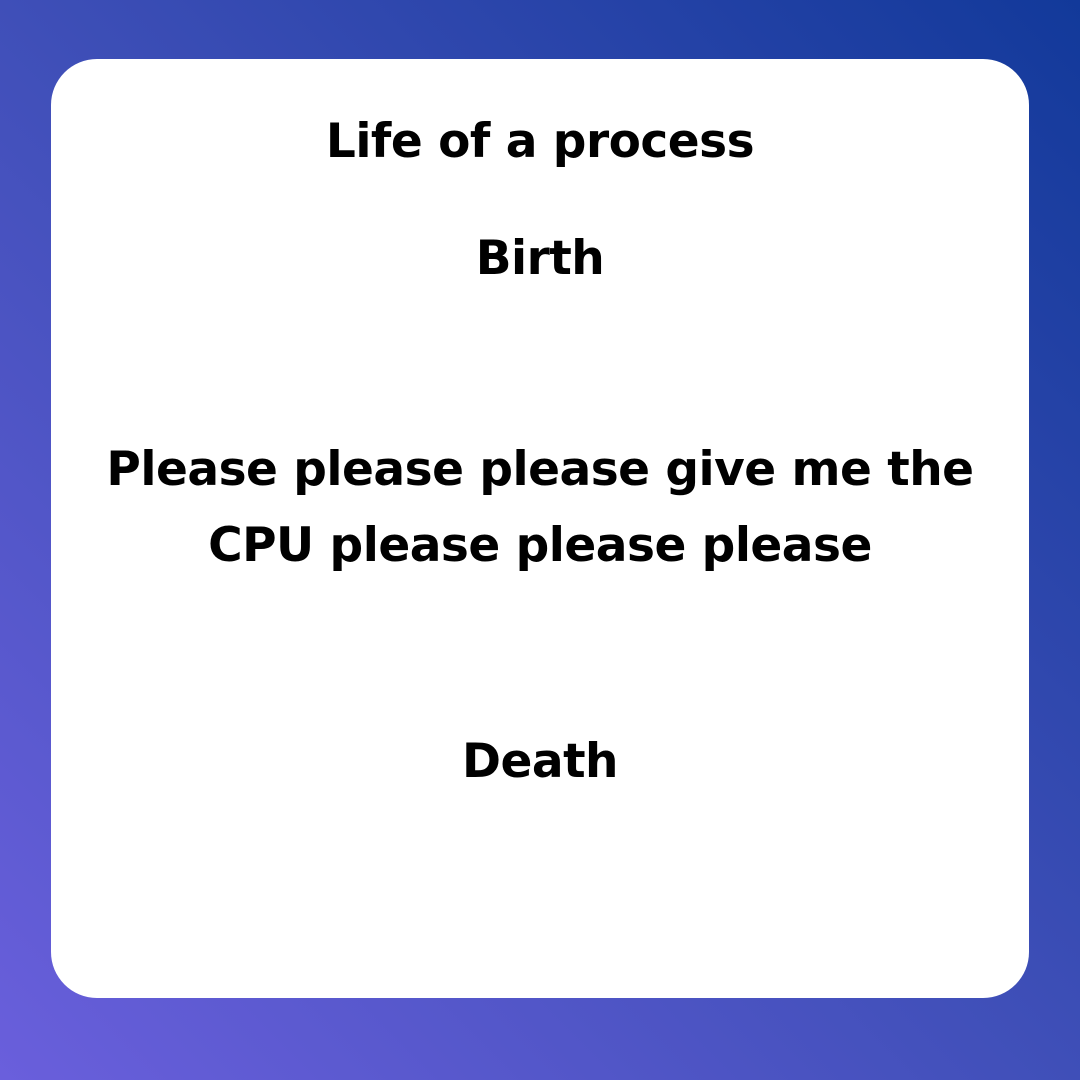 The width and height of the screenshot is (1080, 1080). I want to click on death-text: Death, so click(540, 761).